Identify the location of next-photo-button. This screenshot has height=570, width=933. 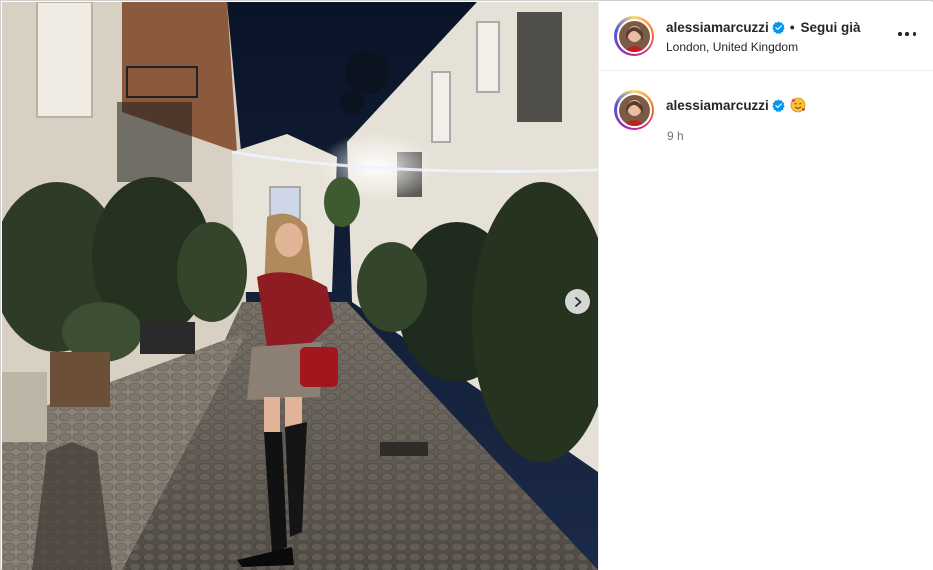
(577, 301).